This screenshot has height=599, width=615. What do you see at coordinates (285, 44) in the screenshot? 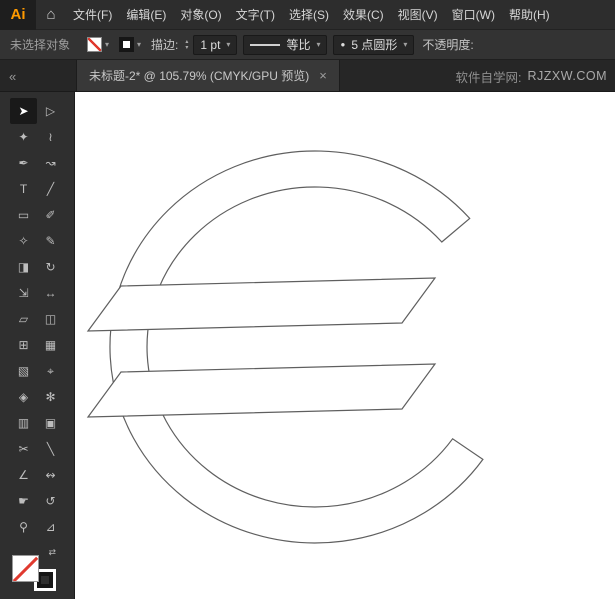
I see `width-profile-dropdown: 等比 ▾` at bounding box center [285, 44].